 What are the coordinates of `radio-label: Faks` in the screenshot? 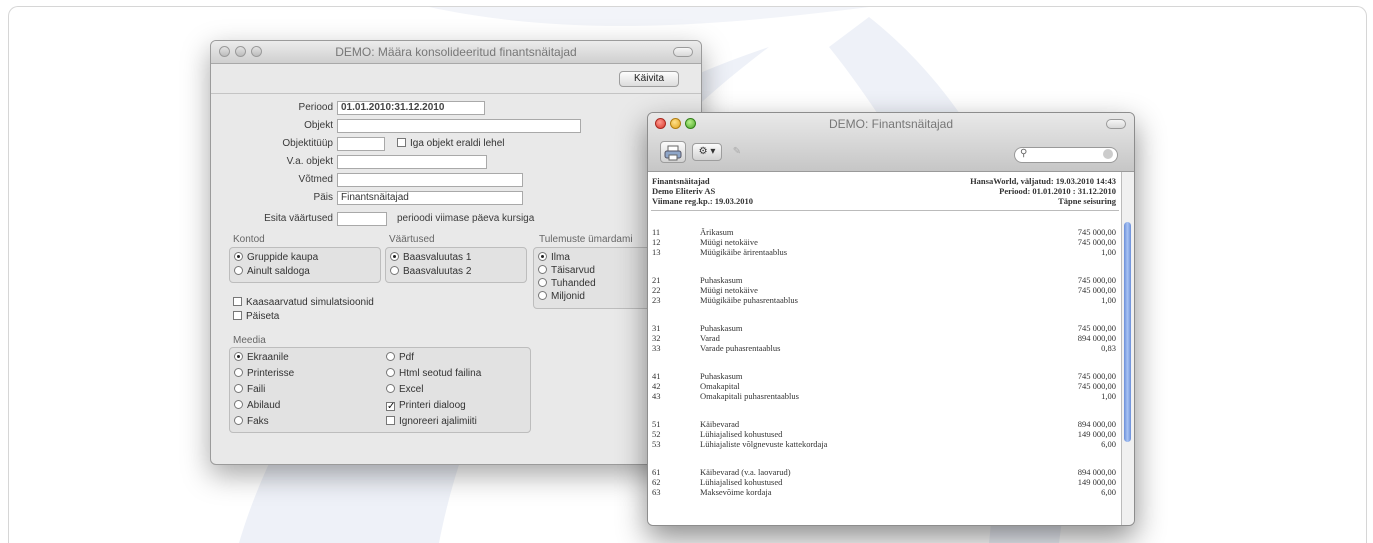 It's located at (258, 421).